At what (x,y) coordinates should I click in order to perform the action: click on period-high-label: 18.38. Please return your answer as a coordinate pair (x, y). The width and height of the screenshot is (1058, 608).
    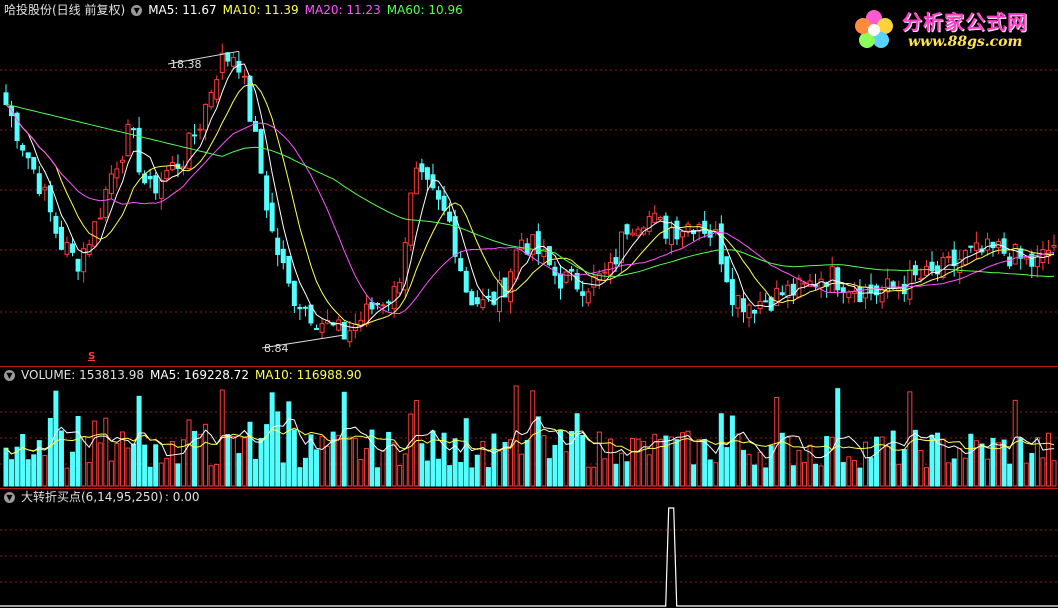
    Looking at the image, I should click on (186, 64).